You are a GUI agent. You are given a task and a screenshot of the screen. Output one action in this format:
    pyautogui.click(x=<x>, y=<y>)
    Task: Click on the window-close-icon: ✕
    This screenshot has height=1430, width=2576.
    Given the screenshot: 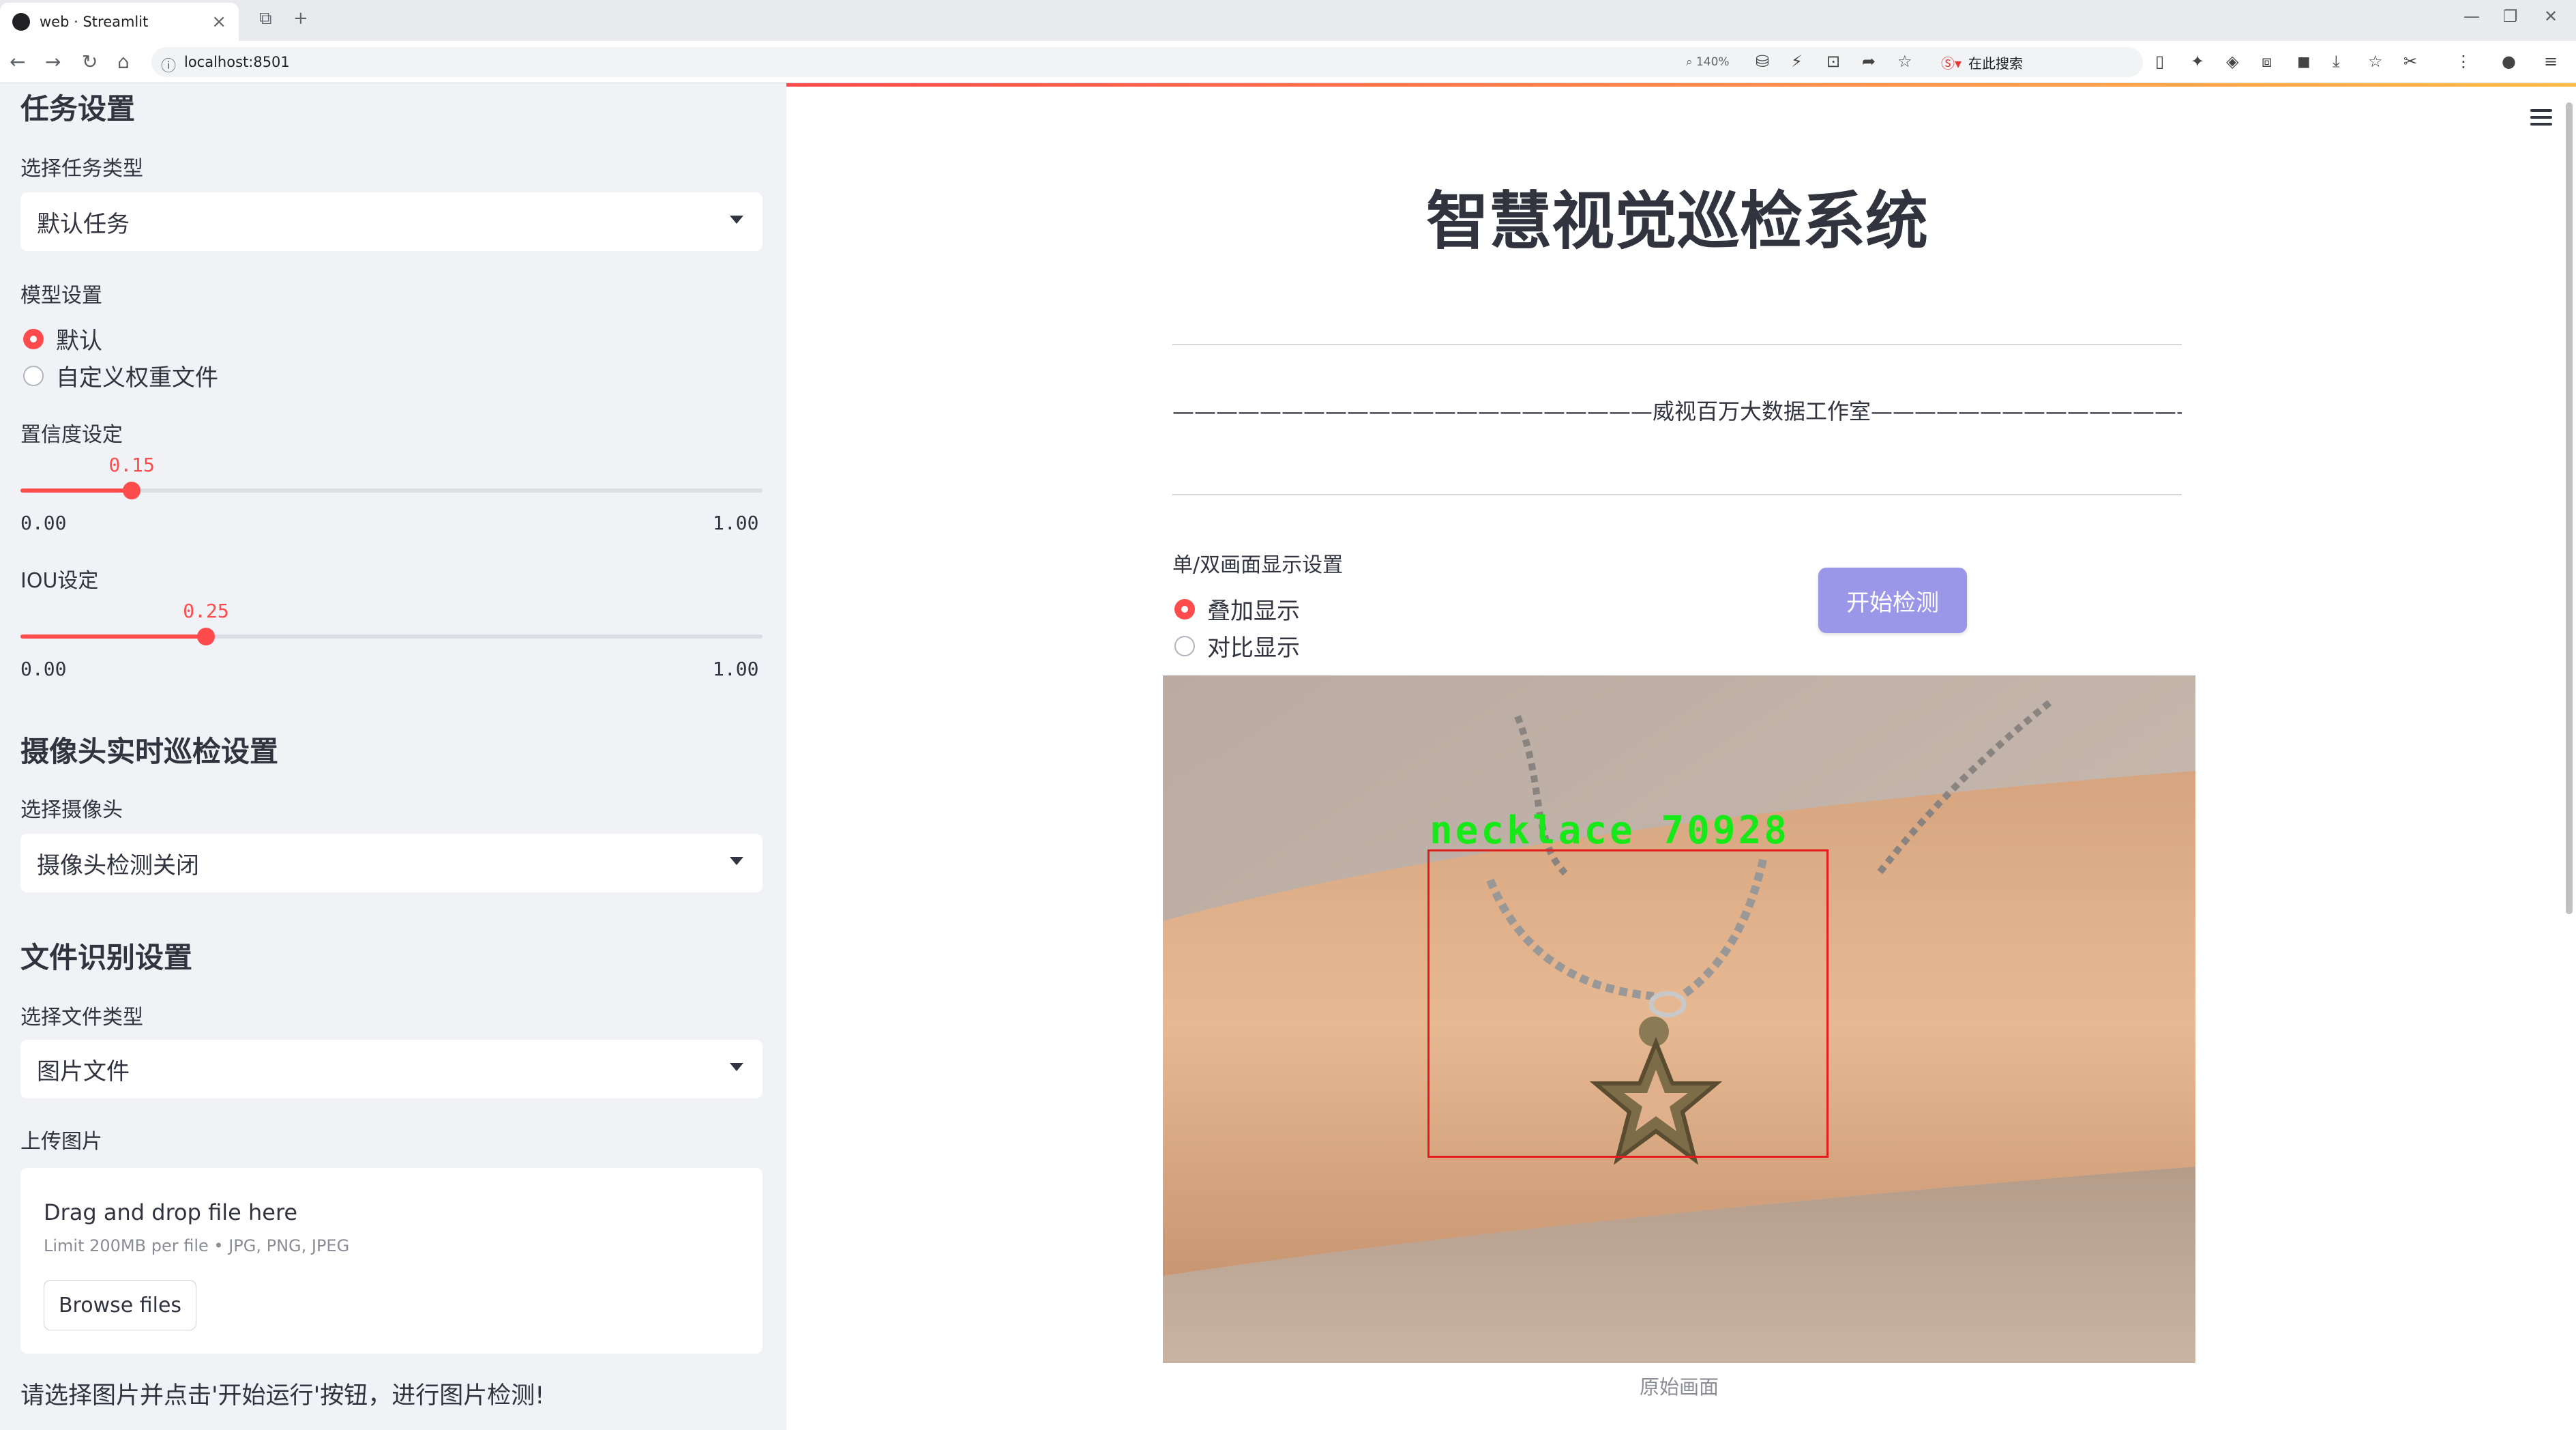 What is the action you would take?
    pyautogui.click(x=2551, y=16)
    